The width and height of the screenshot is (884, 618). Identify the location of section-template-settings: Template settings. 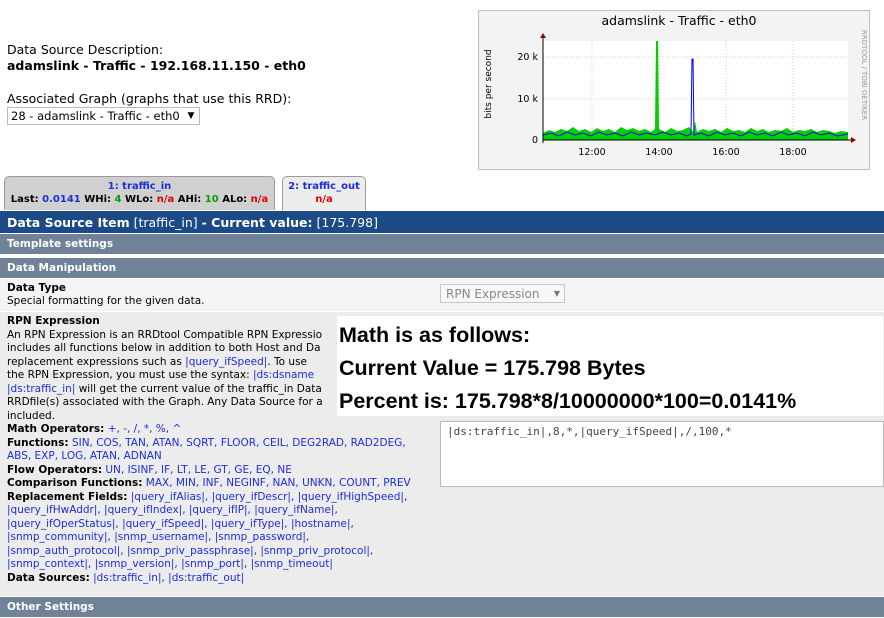
(442, 244).